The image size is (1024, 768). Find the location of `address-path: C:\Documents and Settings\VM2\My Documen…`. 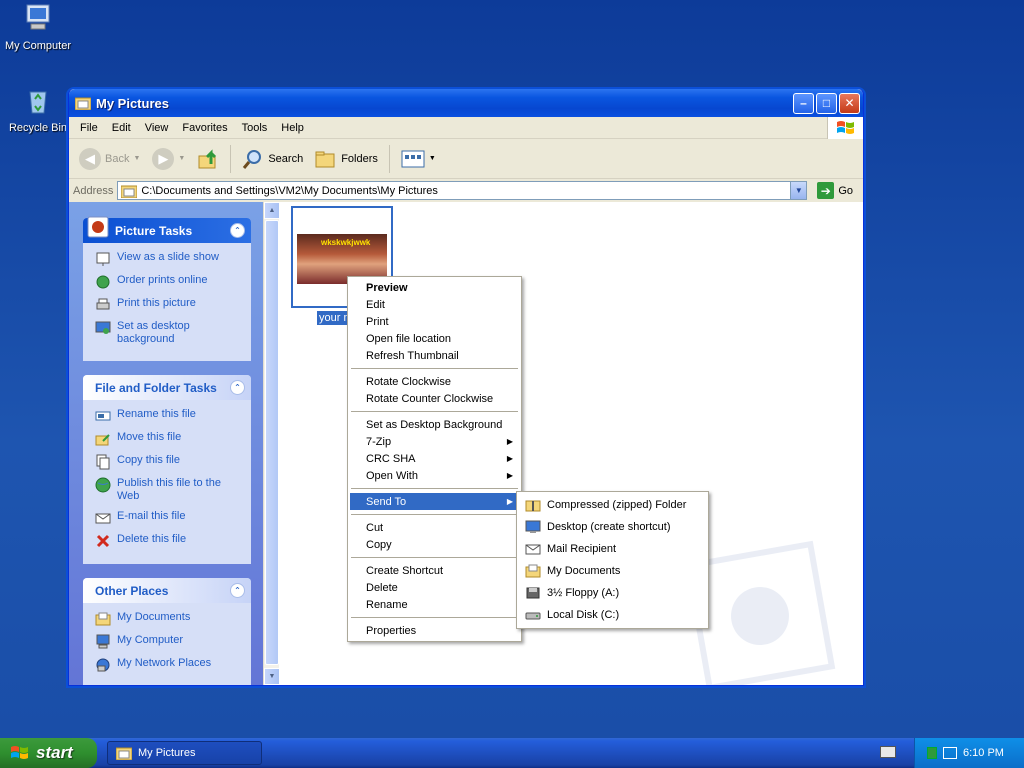

address-path: C:\Documents and Settings\VM2\My Documen… is located at coordinates (289, 190).